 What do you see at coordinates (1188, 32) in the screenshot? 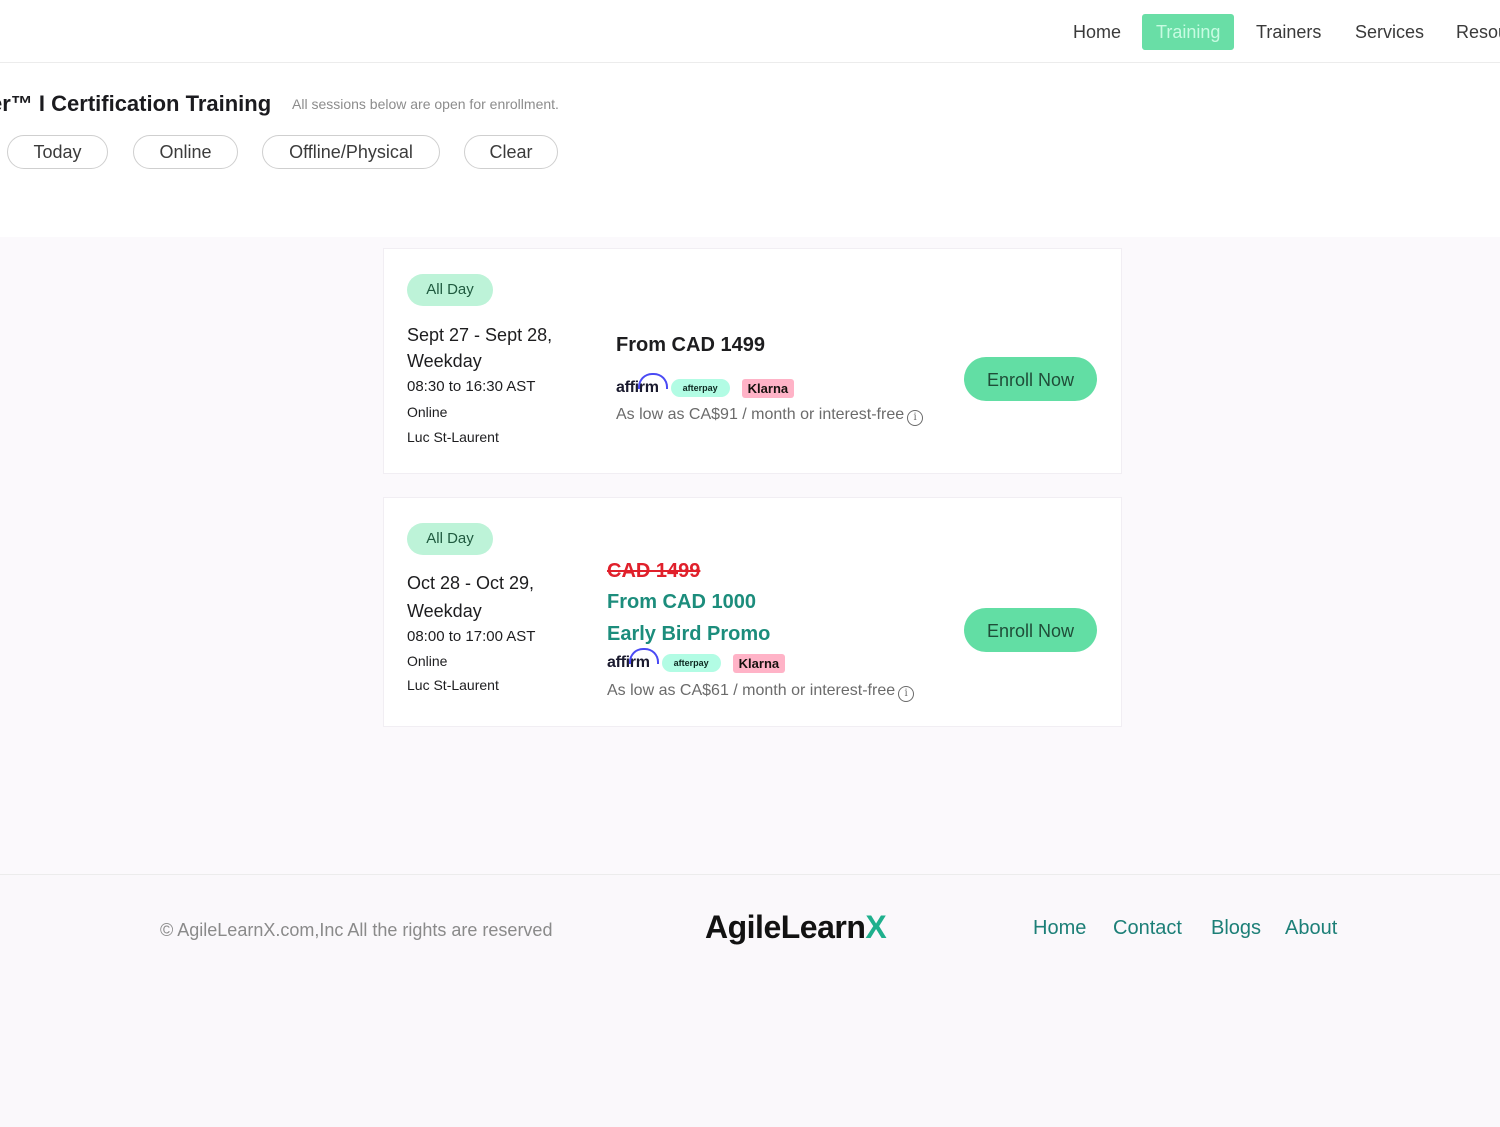
I see `nav-training: Training` at bounding box center [1188, 32].